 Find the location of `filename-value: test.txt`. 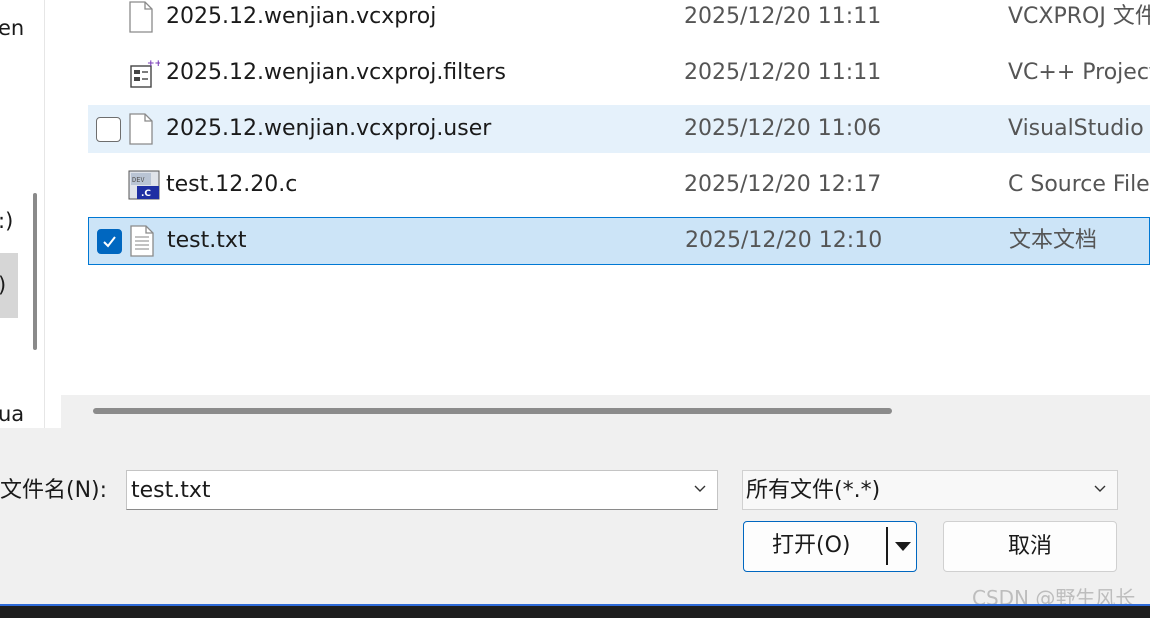

filename-value: test.txt is located at coordinates (171, 490).